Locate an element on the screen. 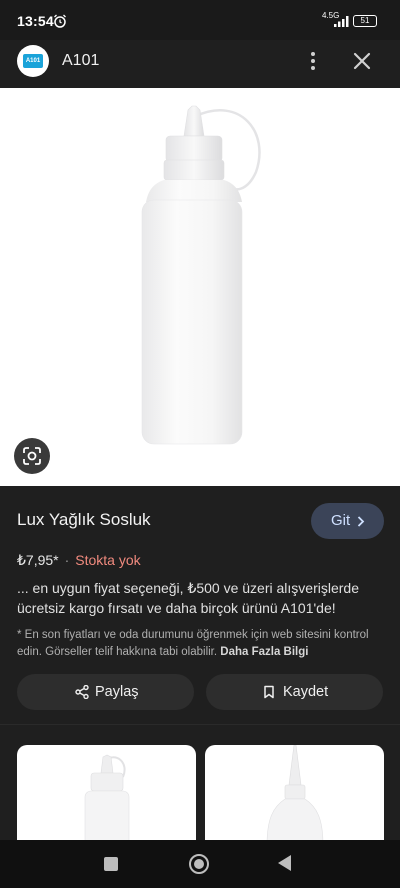 The height and width of the screenshot is (888, 400). product-title: Lux Yağlık Sosluk is located at coordinates (84, 519).